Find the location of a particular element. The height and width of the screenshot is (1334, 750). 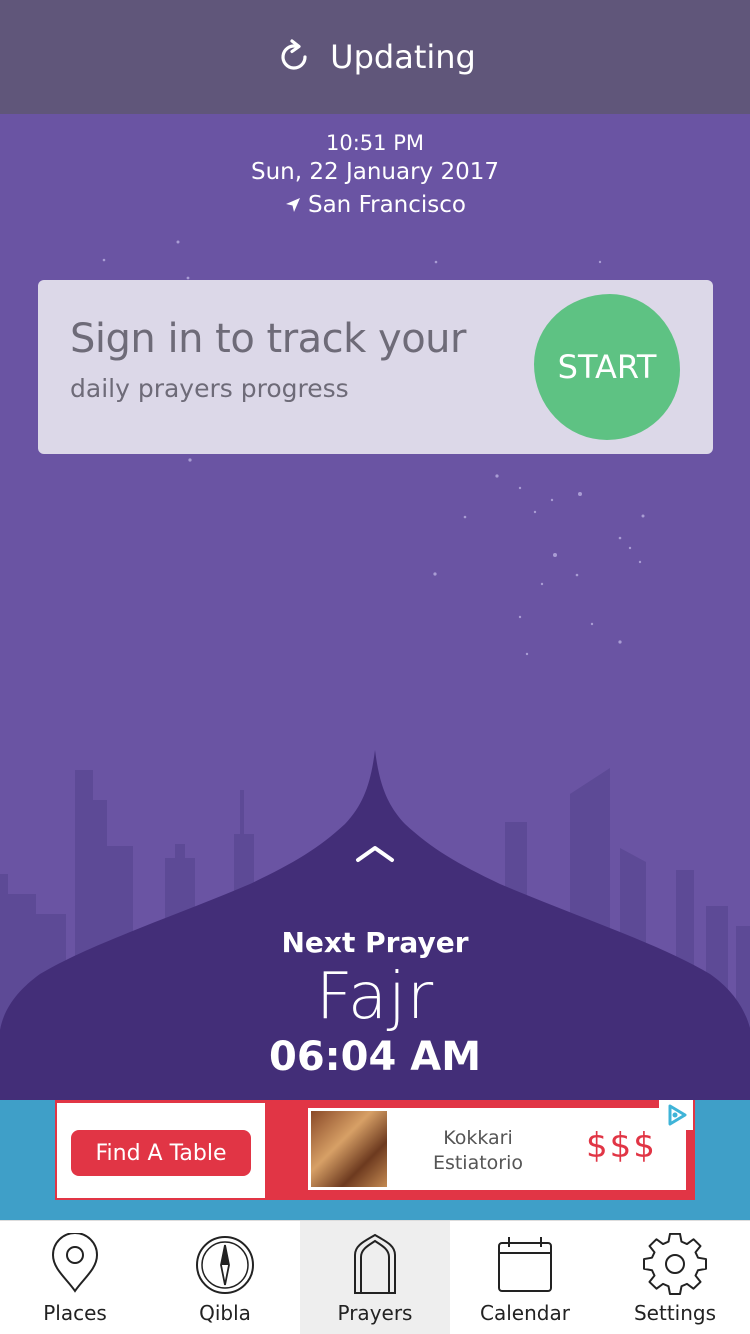

calendar-icon is located at coordinates (525, 1264).